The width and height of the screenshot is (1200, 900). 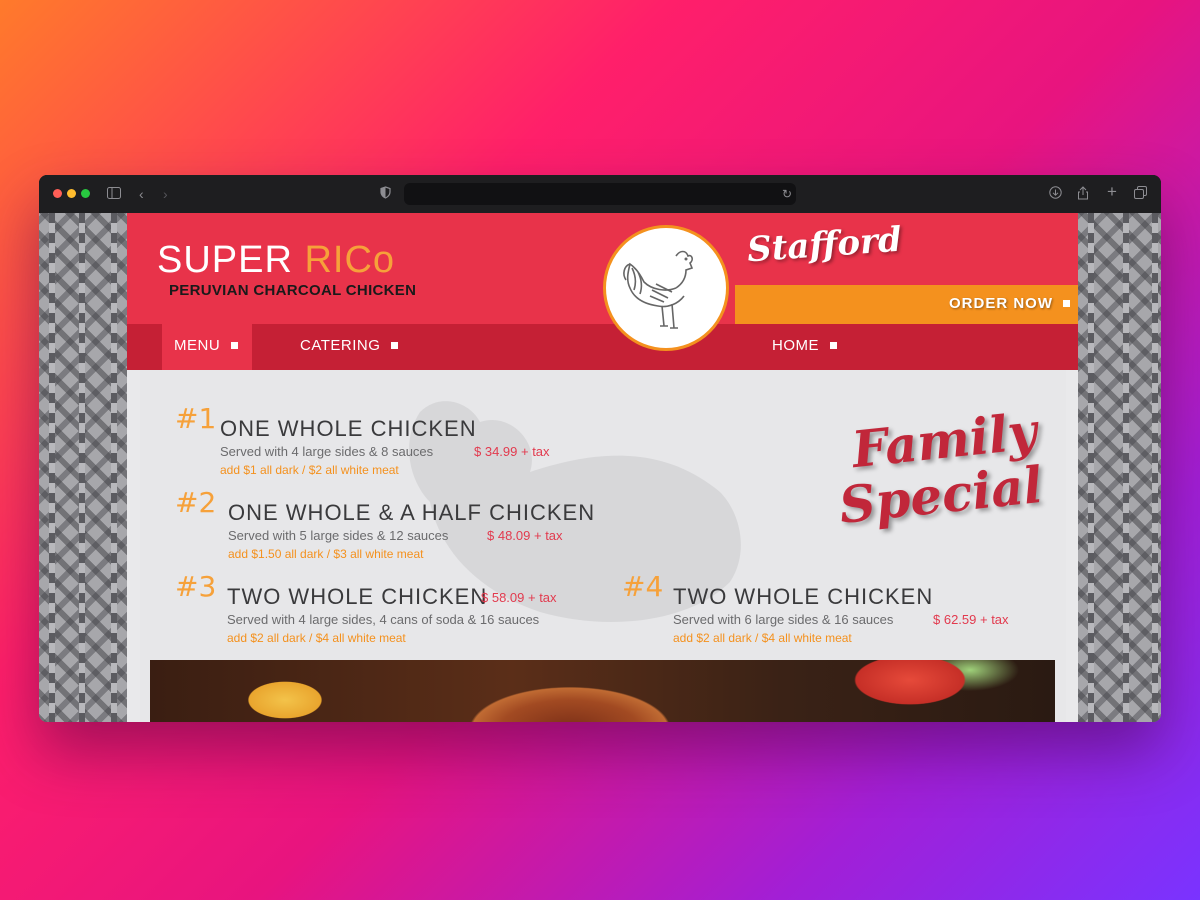 I want to click on brand-super: SUPER, so click(x=225, y=260).